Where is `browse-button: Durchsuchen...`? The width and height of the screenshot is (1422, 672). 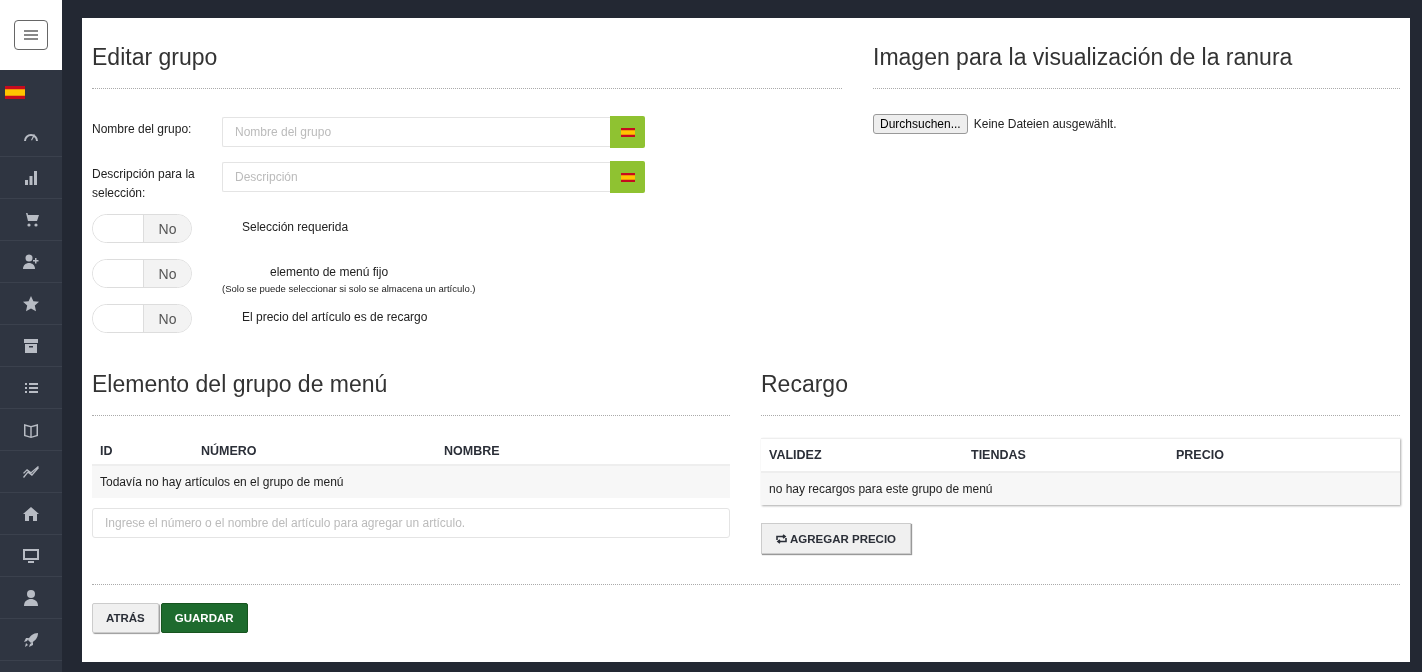
browse-button: Durchsuchen... is located at coordinates (920, 124).